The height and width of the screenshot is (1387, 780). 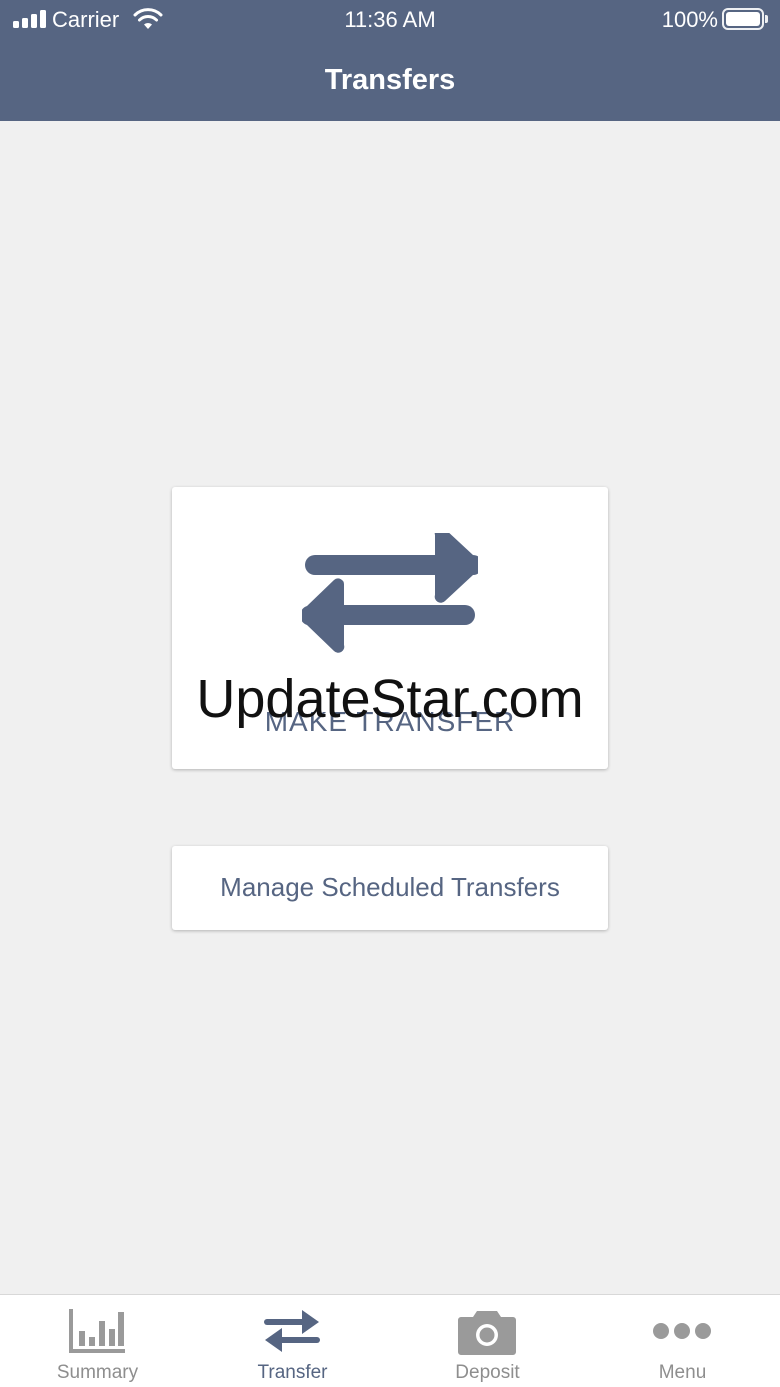 I want to click on tab-deposit-label: Deposit, so click(x=487, y=1372).